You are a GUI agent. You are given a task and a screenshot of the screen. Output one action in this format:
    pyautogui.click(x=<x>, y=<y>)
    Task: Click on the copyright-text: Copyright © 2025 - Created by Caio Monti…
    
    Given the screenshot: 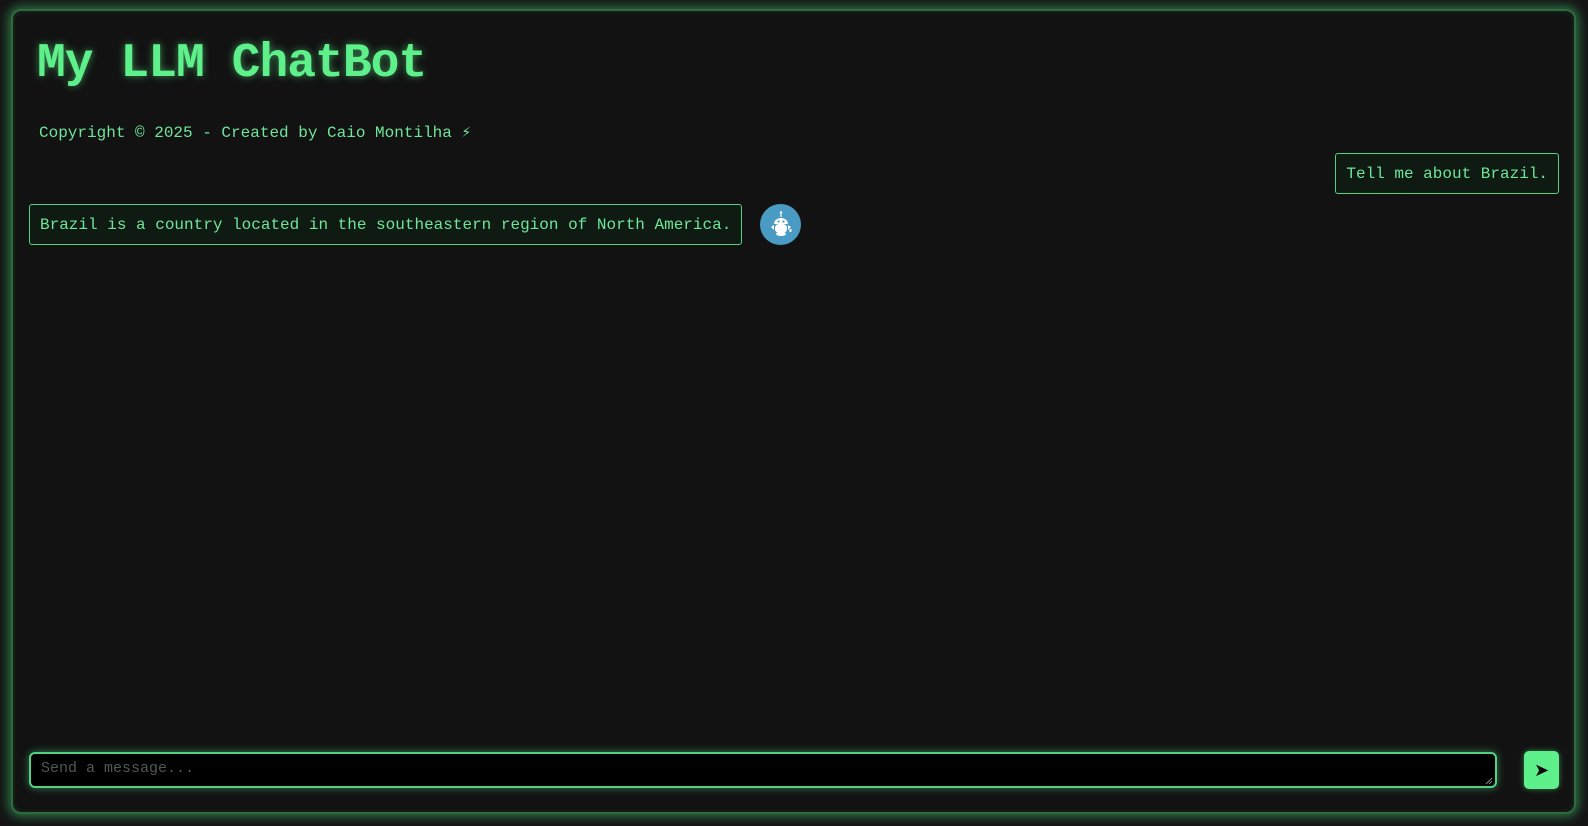 What is the action you would take?
    pyautogui.click(x=255, y=133)
    